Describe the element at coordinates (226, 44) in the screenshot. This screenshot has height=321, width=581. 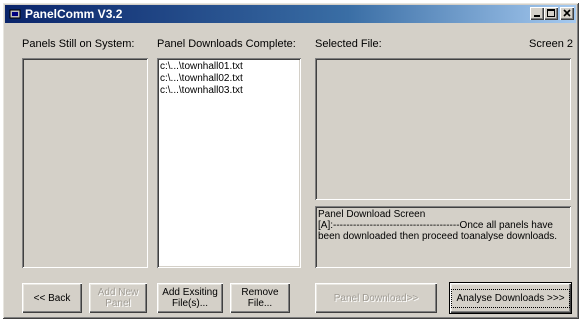
I see `downloads-complete-label: Panel Downloads Complete:` at that location.